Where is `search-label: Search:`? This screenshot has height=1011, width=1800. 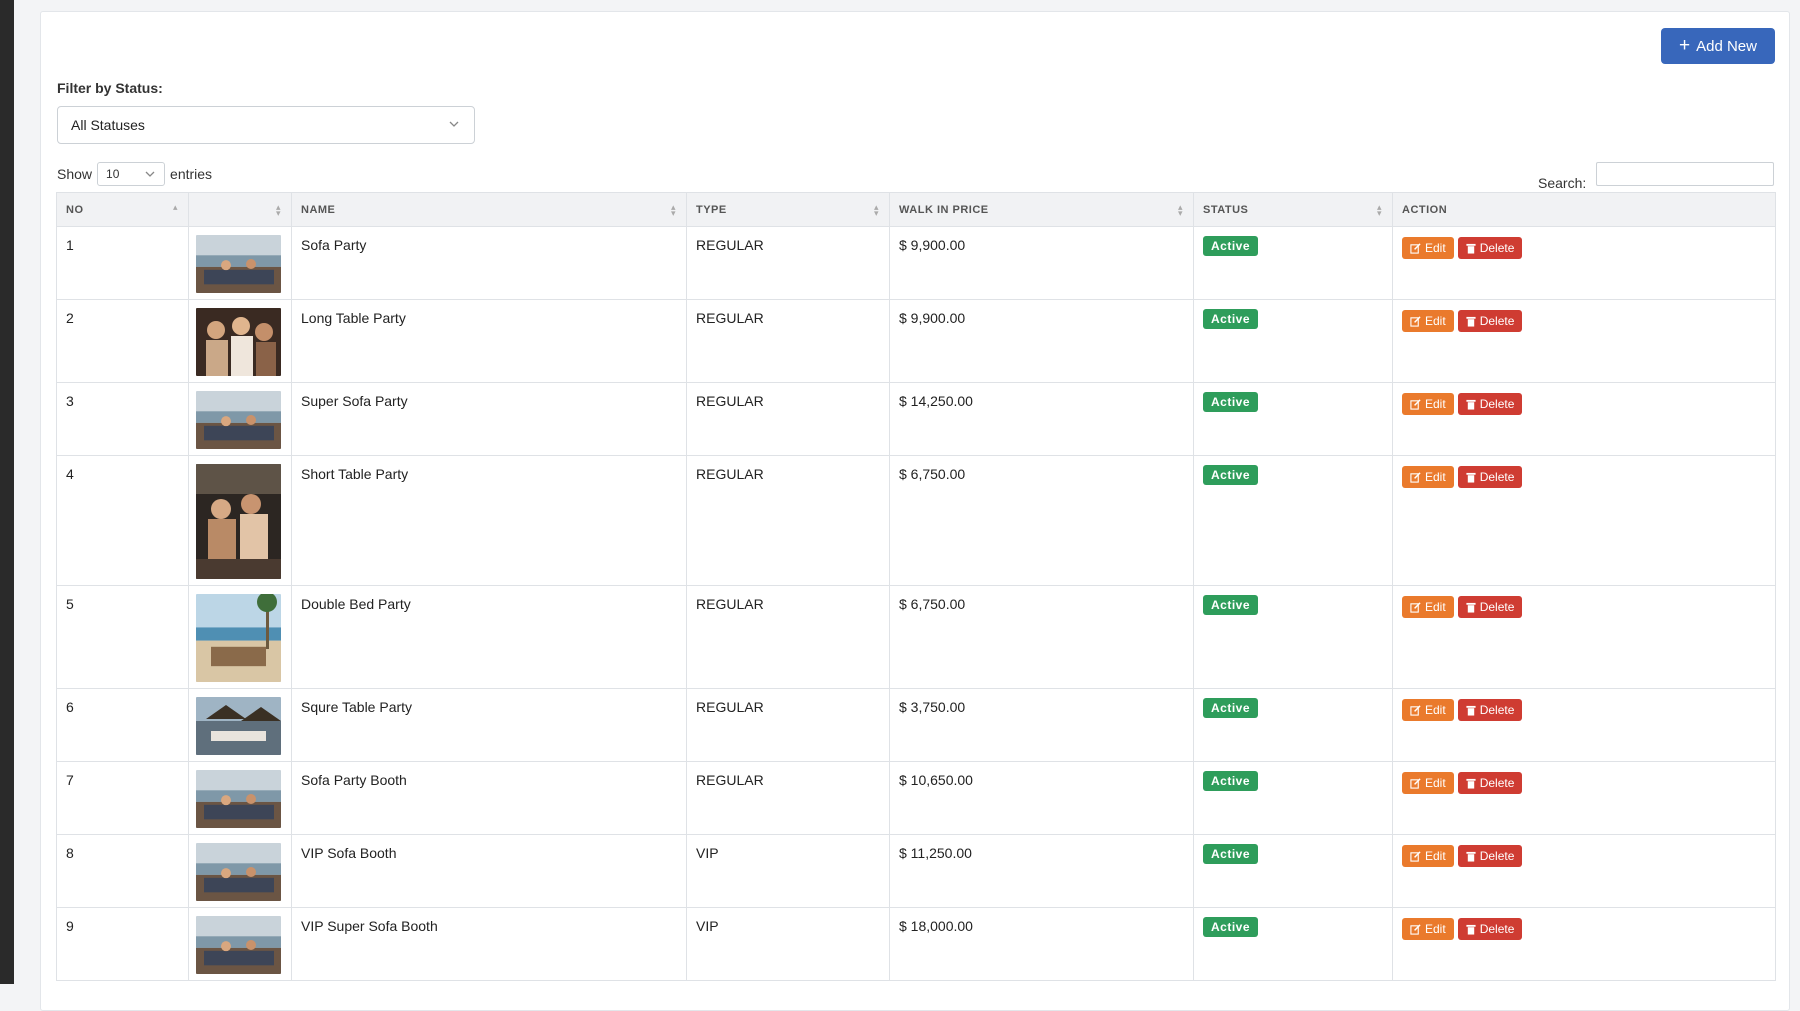
search-label: Search: is located at coordinates (1562, 183).